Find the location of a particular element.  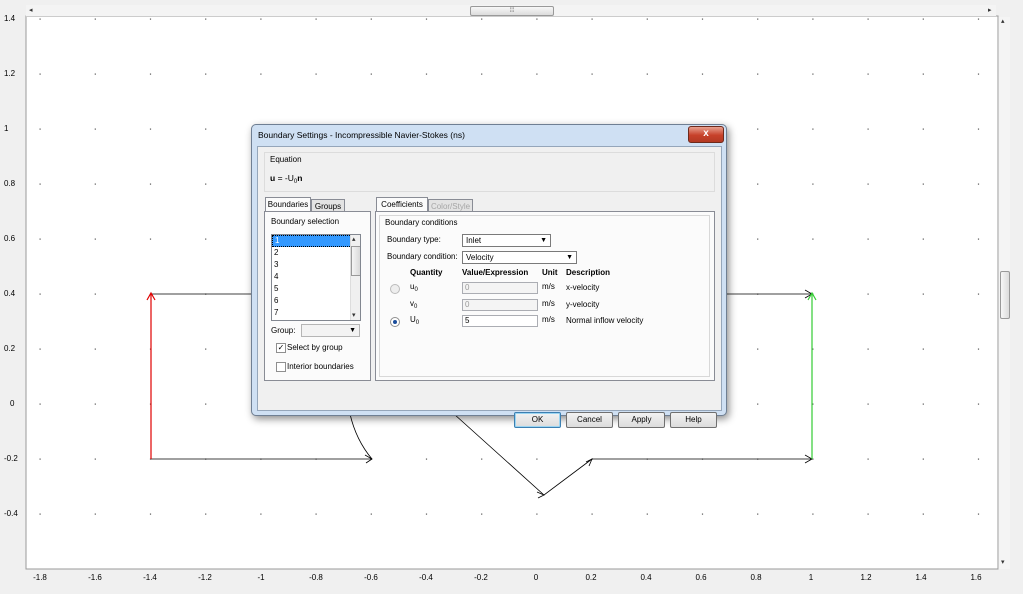

cancel-button: Cancel is located at coordinates (589, 420).